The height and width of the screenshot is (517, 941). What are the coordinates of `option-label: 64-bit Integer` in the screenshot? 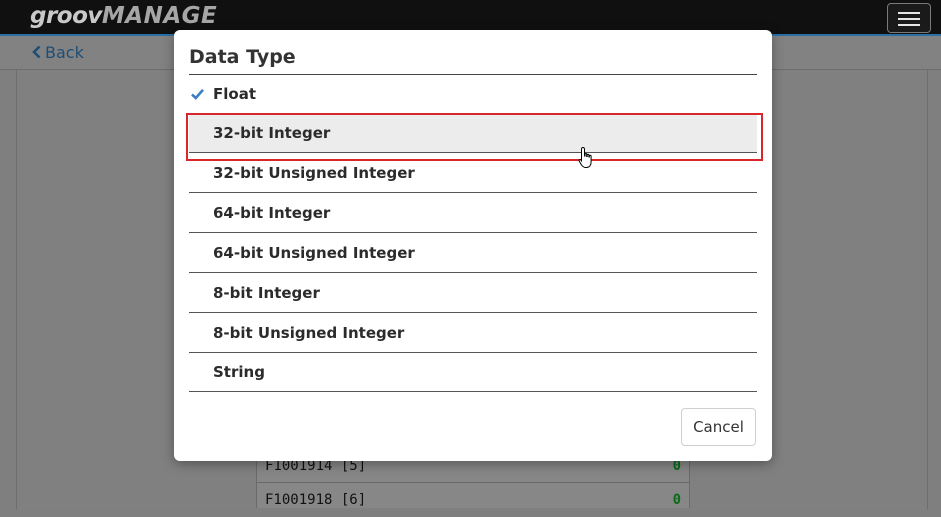 It's located at (272, 213).